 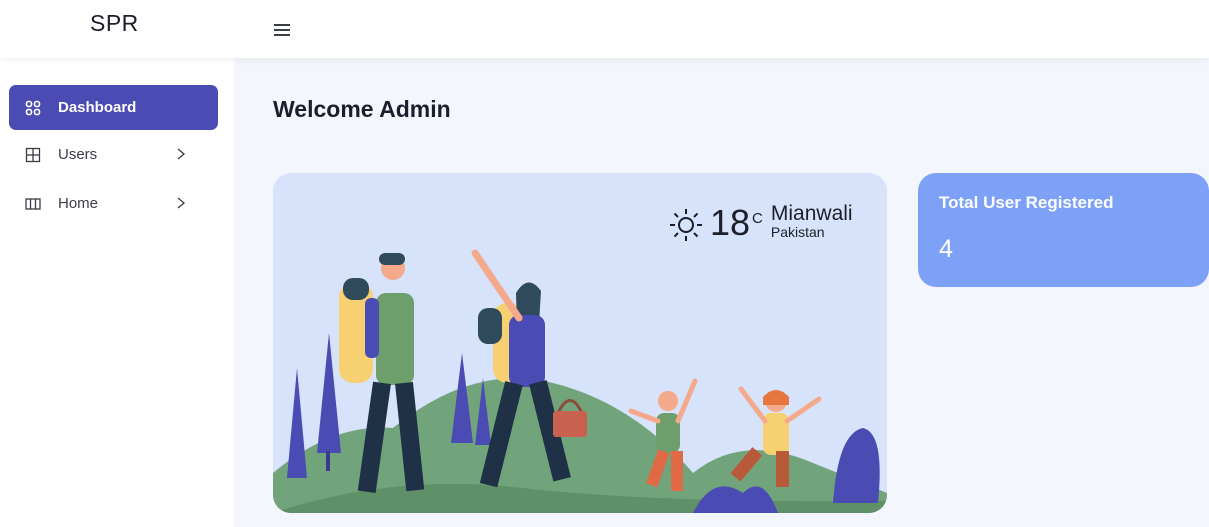 I want to click on weather-location: Mianwali Pakistan, so click(x=811, y=221).